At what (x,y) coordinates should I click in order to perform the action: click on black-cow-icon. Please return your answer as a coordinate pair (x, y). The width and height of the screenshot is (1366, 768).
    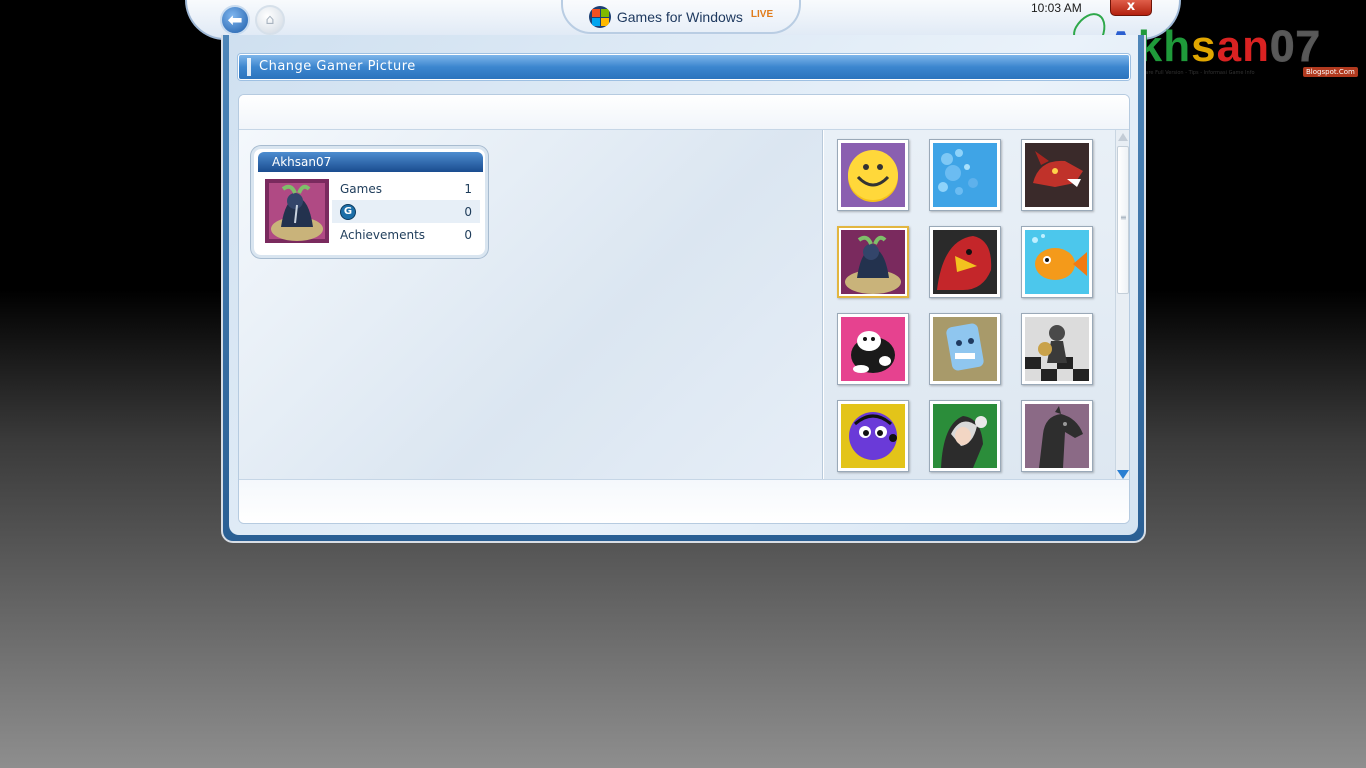
    Looking at the image, I should click on (873, 349).